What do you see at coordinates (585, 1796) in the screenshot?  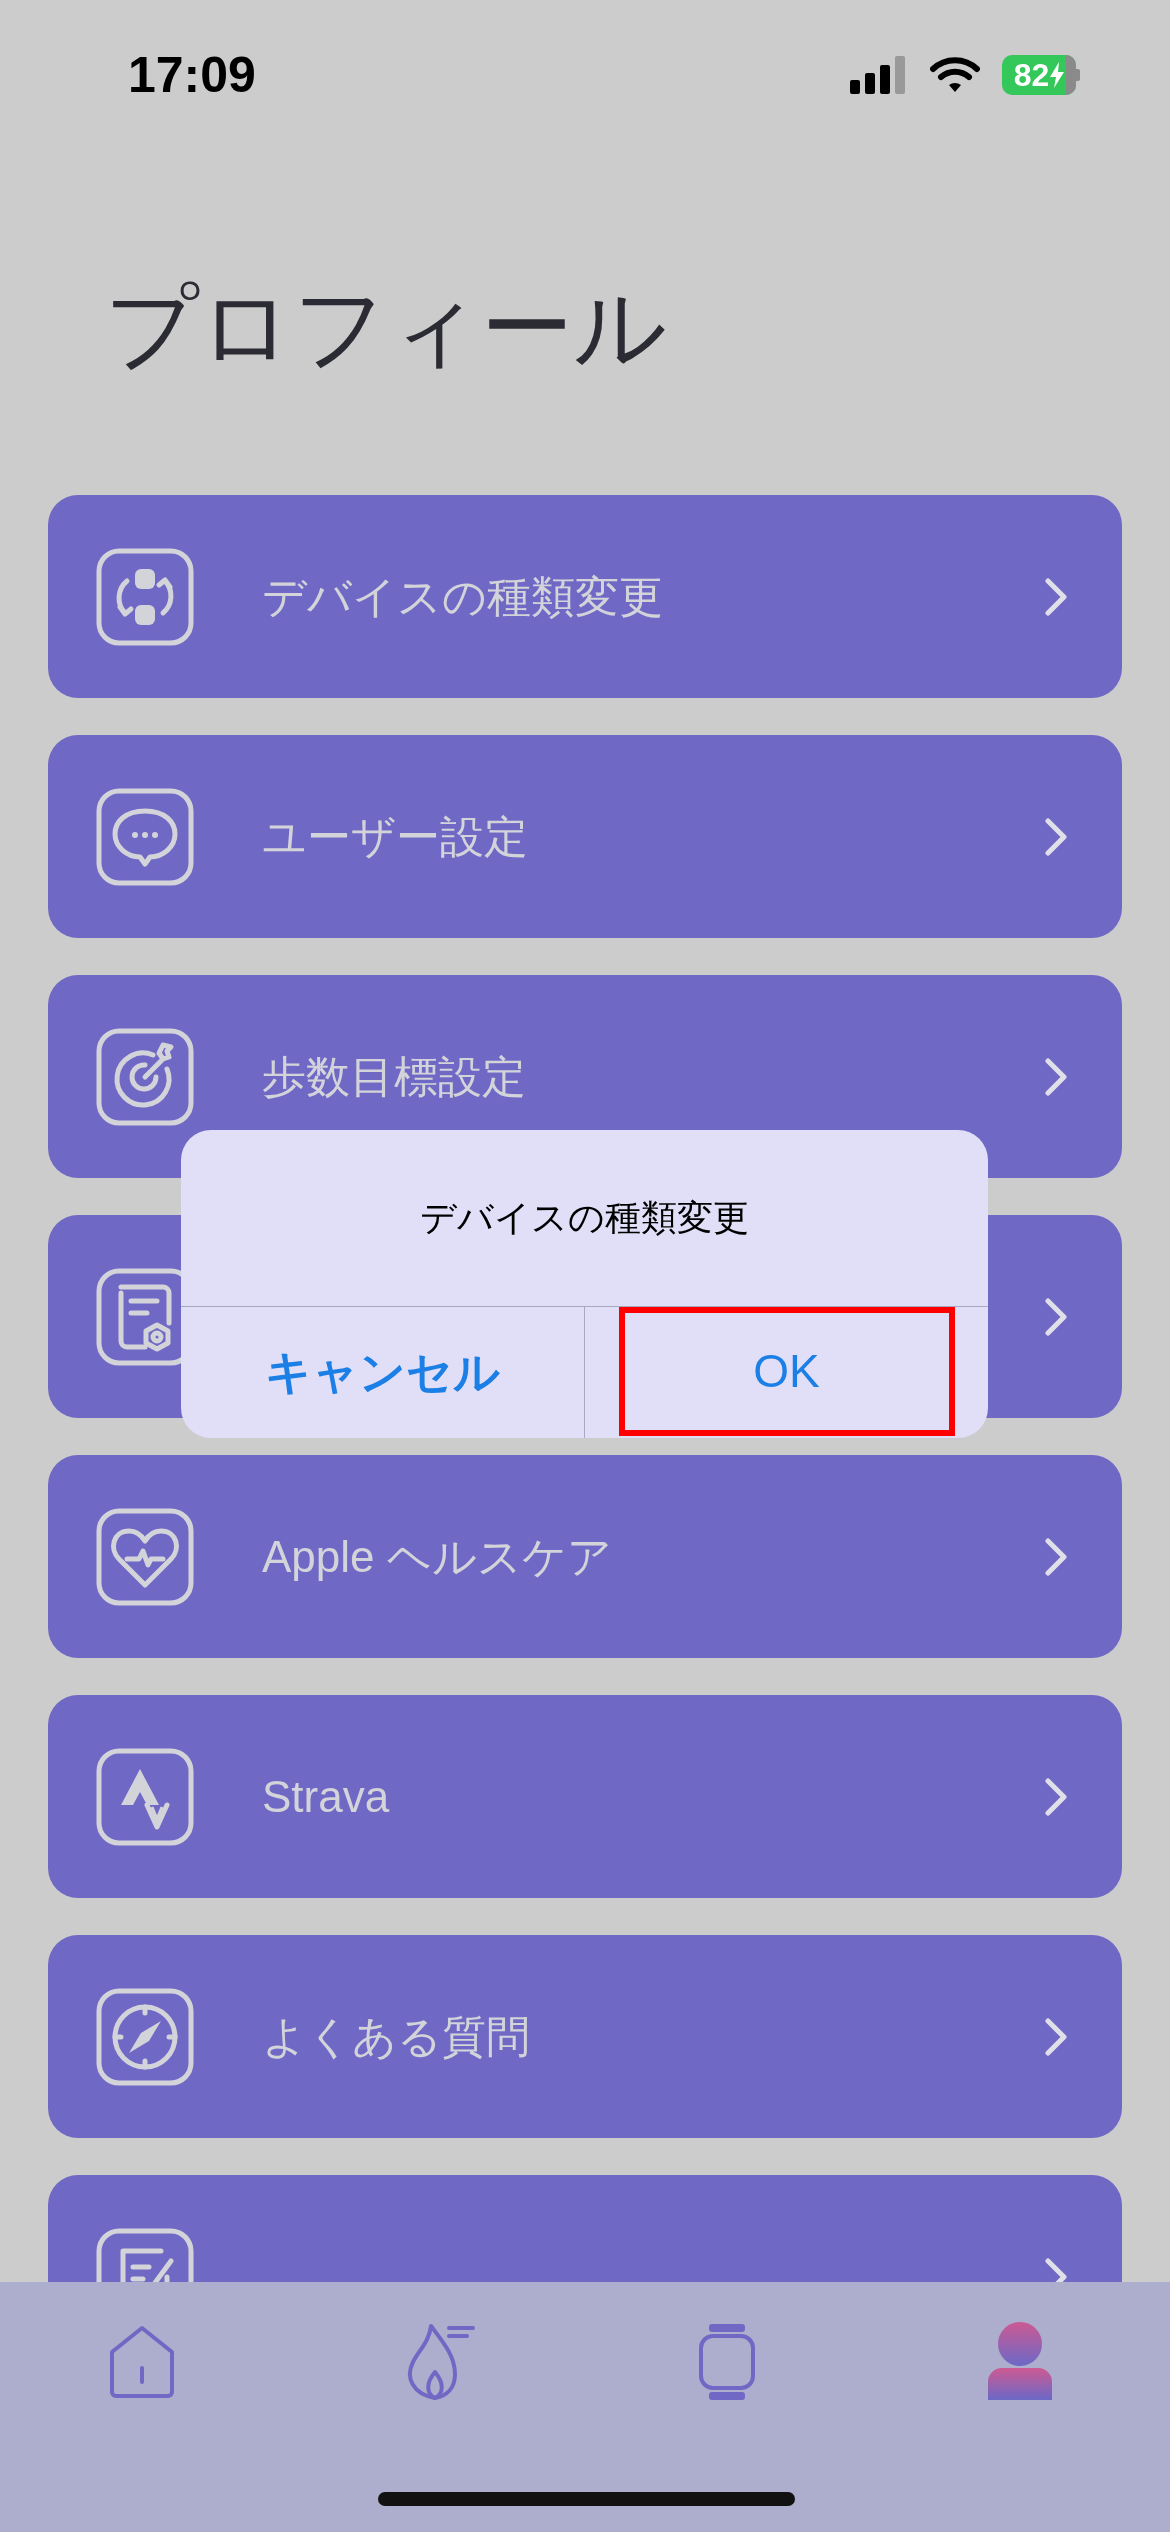 I see `menu-item: Strava` at bounding box center [585, 1796].